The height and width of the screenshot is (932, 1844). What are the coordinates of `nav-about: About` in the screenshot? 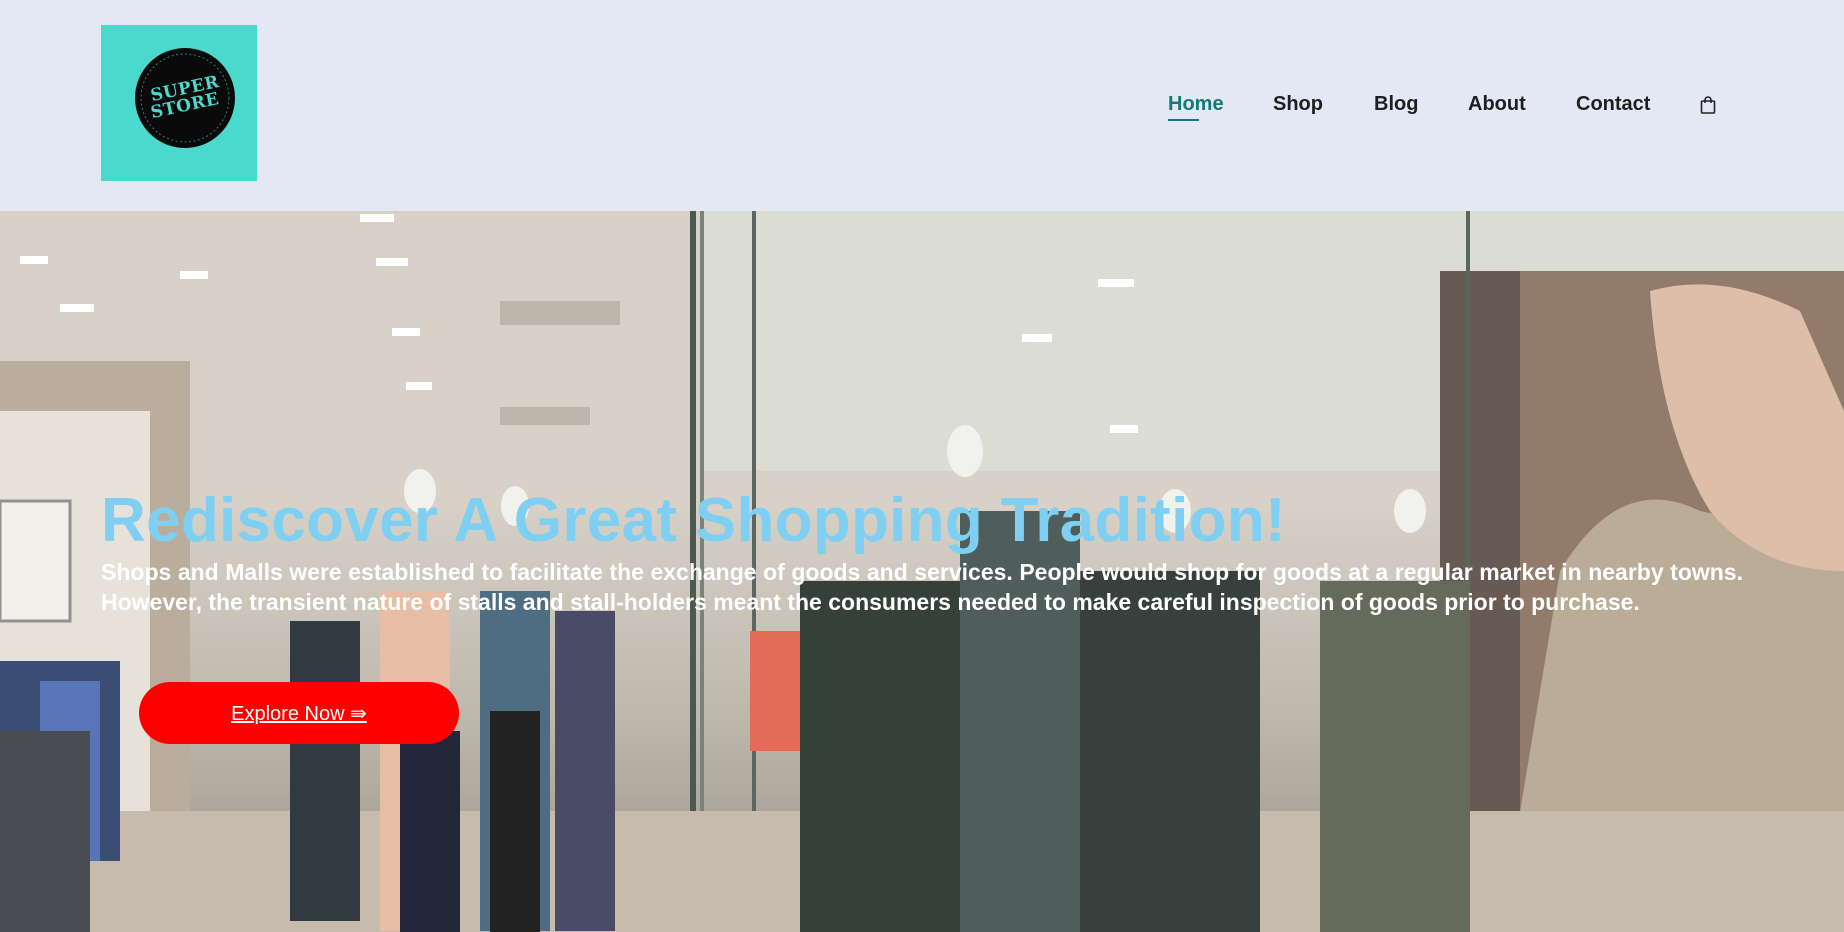 It's located at (1497, 104).